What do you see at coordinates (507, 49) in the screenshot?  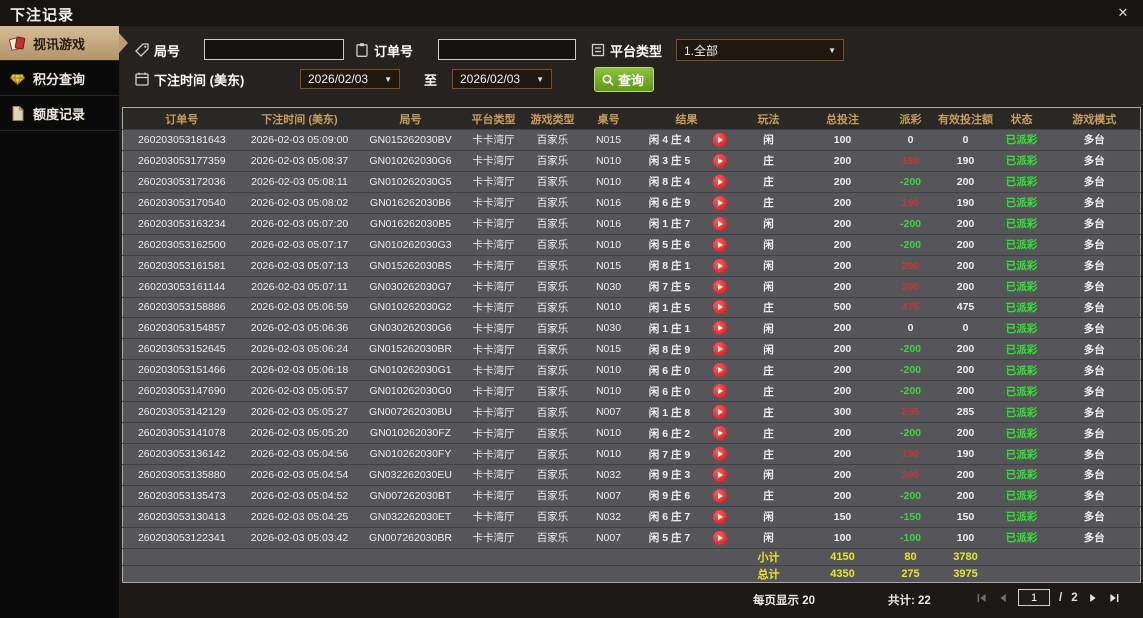 I see `order-number-input` at bounding box center [507, 49].